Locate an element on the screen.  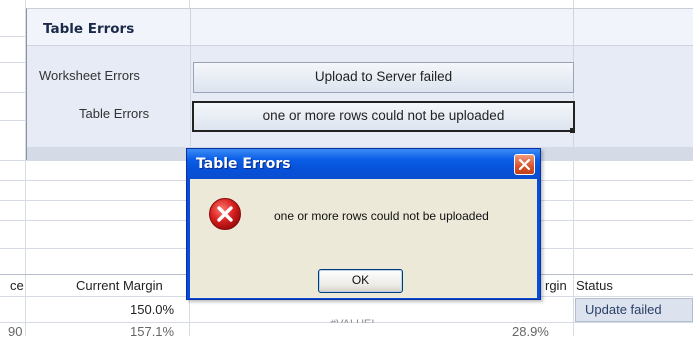
close-icon is located at coordinates (524, 164).